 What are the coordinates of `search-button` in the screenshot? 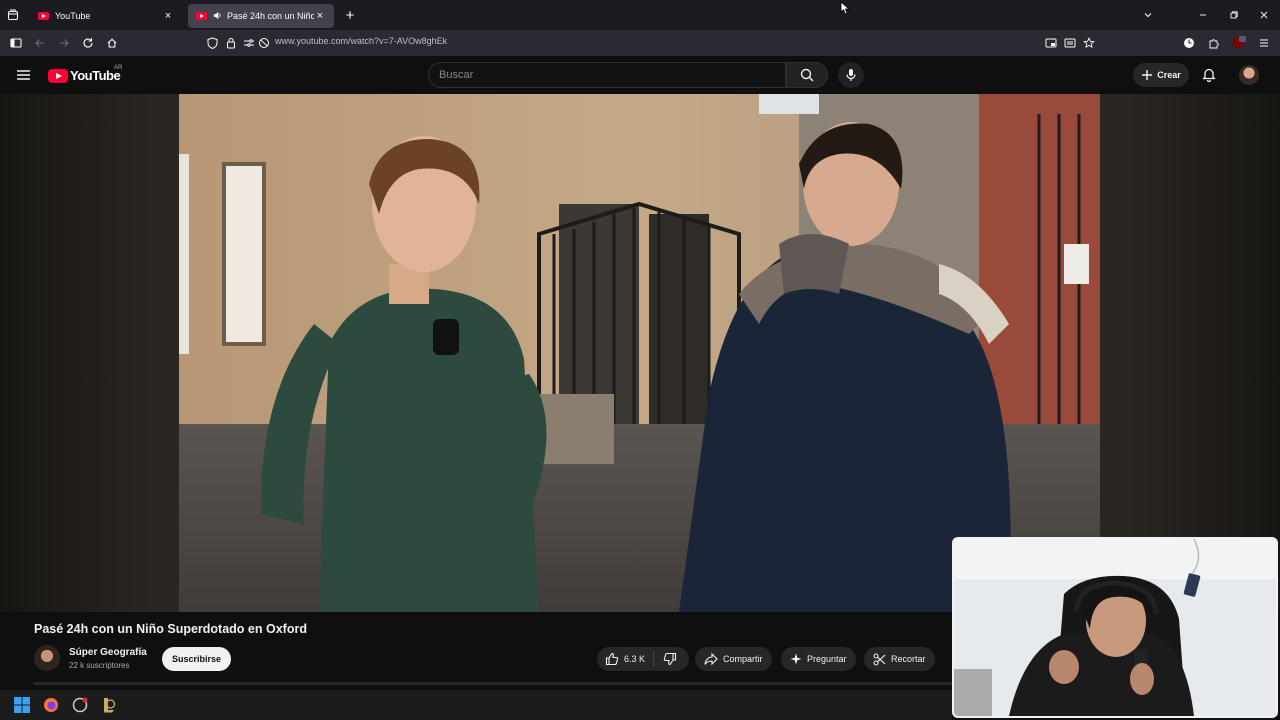 It's located at (807, 75).